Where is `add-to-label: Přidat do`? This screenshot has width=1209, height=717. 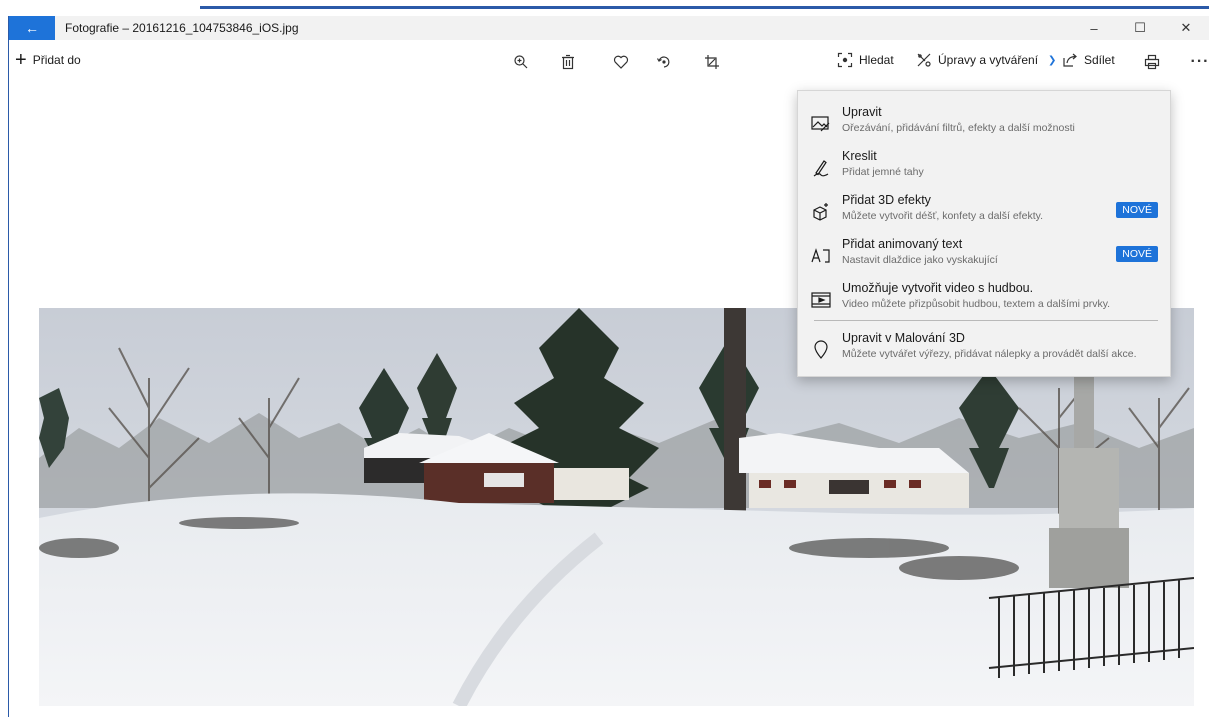
add-to-label: Přidat do is located at coordinates (56, 60).